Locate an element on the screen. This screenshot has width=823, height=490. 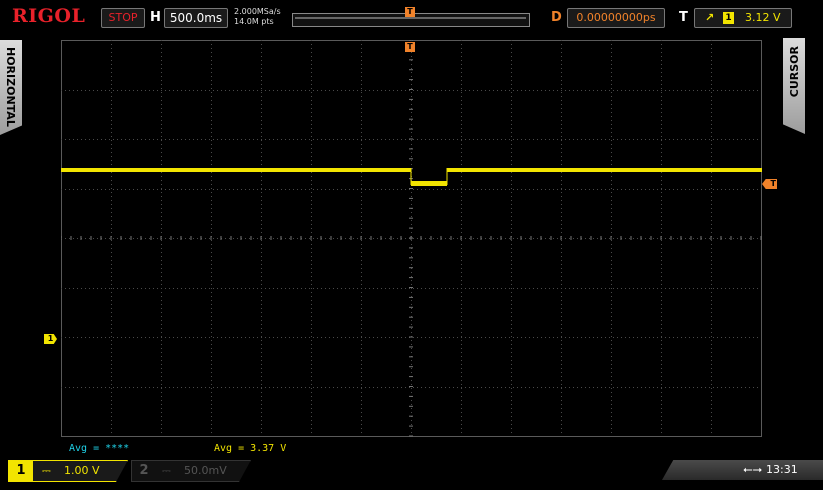
ch1-offset-marker: 1 is located at coordinates (50, 339).